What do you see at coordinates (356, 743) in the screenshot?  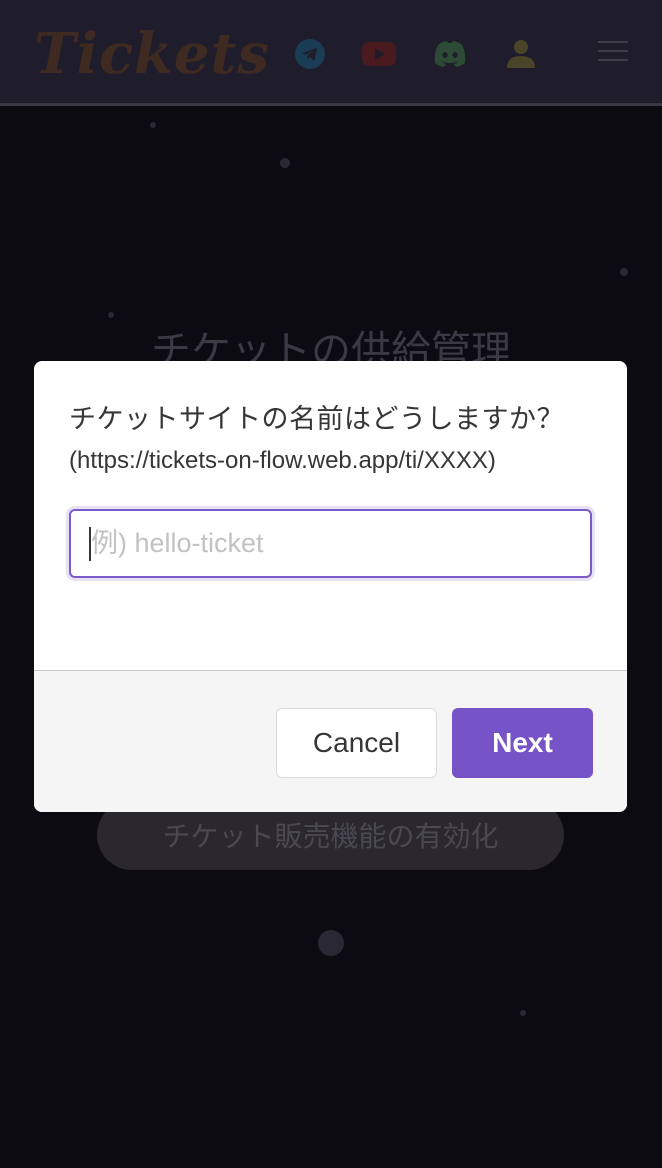 I see `cancel-button: Cancel` at bounding box center [356, 743].